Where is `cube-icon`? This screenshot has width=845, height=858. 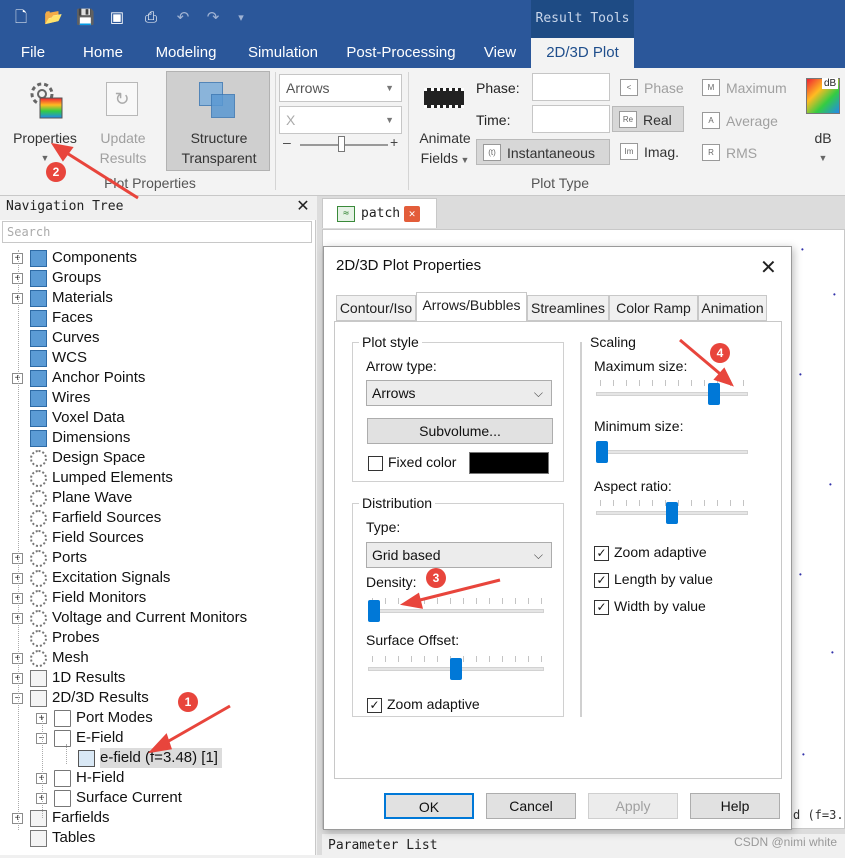
cube-icon is located at coordinates (38, 378).